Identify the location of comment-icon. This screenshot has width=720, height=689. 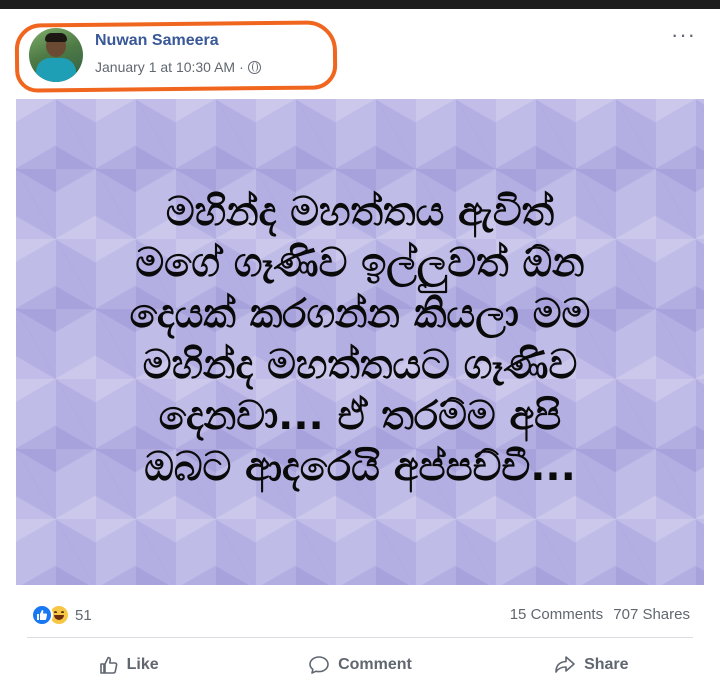
(319, 664).